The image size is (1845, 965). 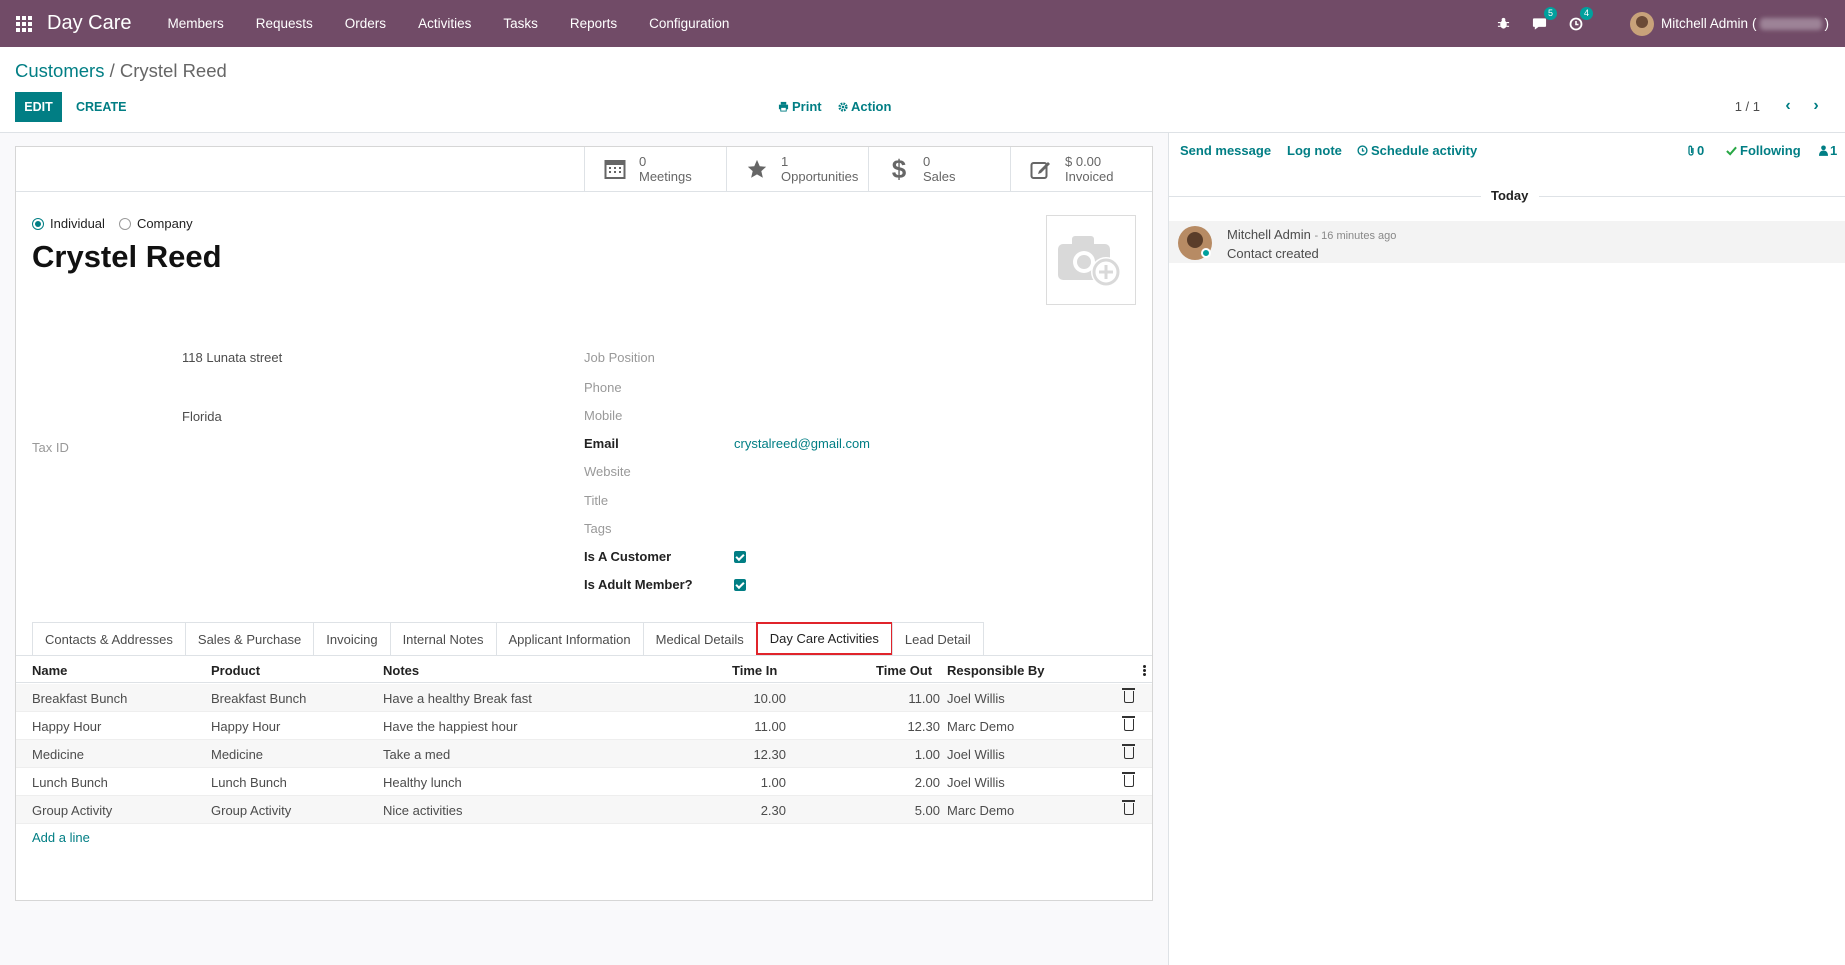 I want to click on attachments-count: 0, so click(x=1701, y=150).